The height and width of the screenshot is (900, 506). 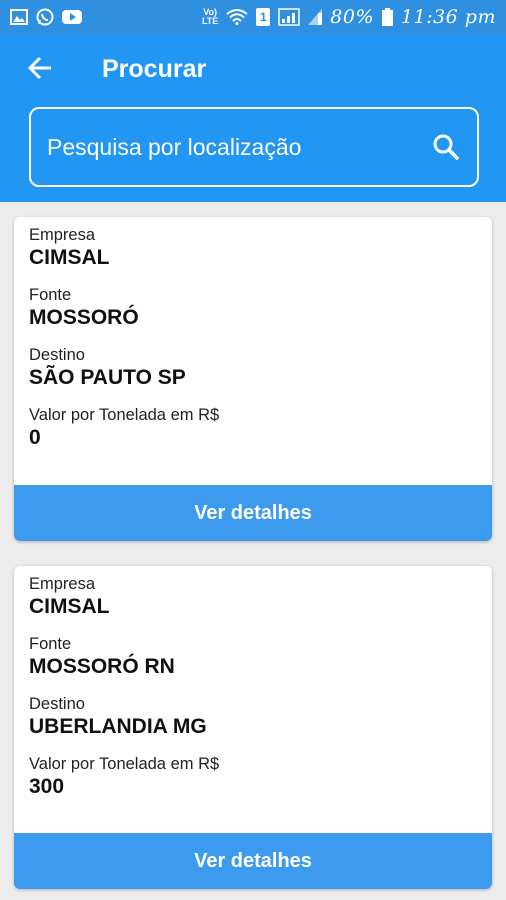 I want to click on valor-value: 300, so click(x=47, y=786).